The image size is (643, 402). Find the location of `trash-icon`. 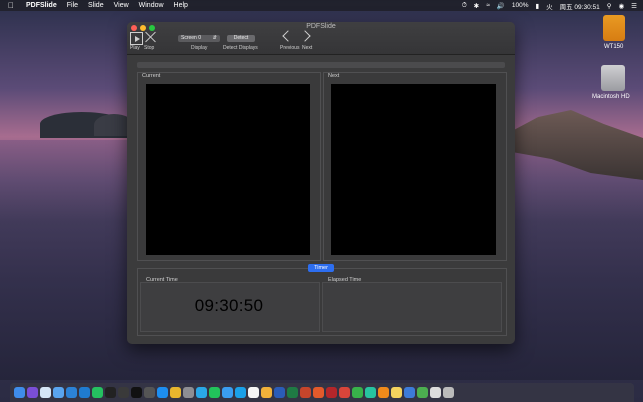

trash-icon is located at coordinates (448, 392).